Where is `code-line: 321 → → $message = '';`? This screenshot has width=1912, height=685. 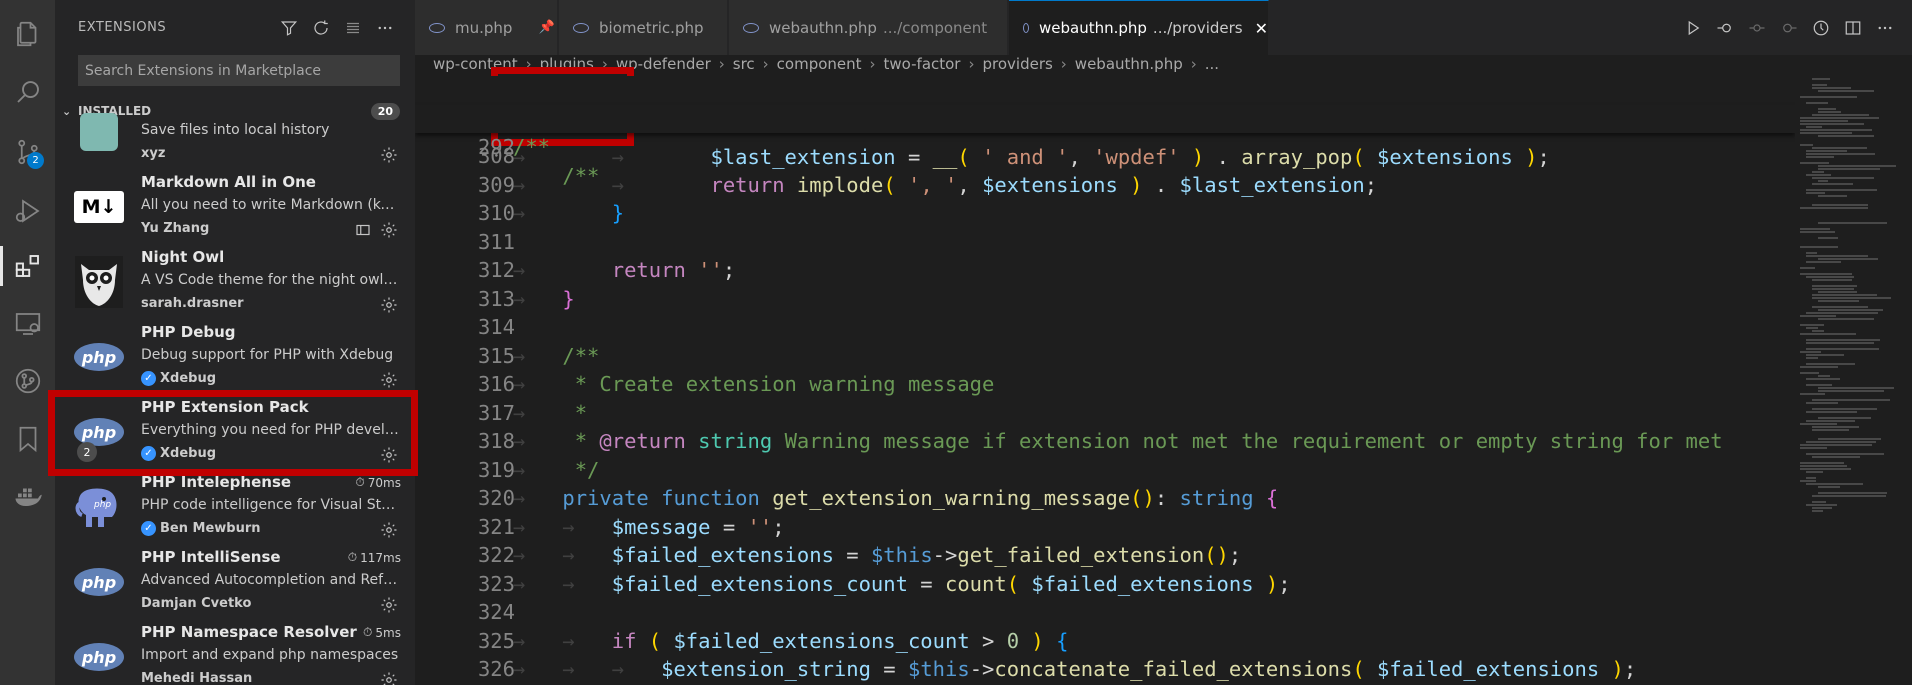
code-line: 321 → → $message = ''; is located at coordinates (1105, 527).